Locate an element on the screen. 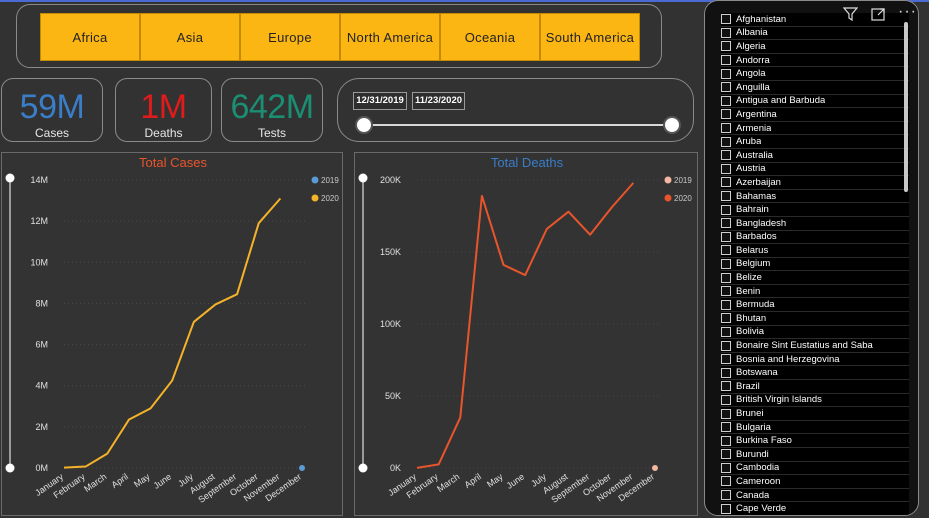 The image size is (929, 518). country-item: Bermuda is located at coordinates (815, 305).